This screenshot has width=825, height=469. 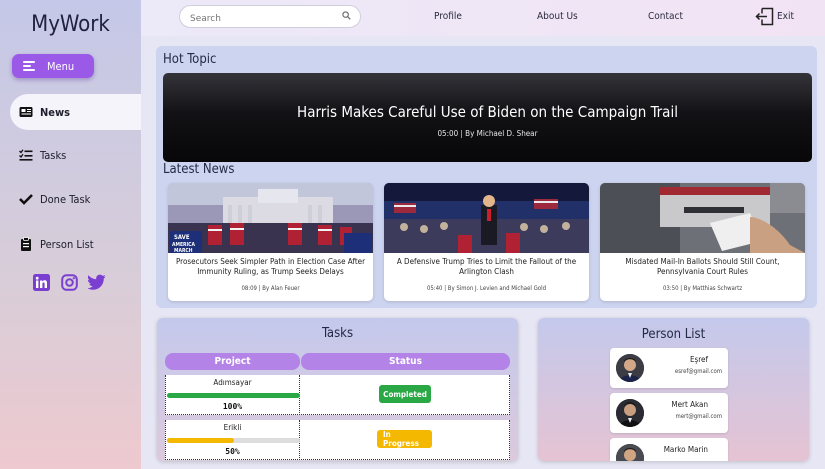 What do you see at coordinates (689, 404) in the screenshot?
I see `person-name: Mert Akan` at bounding box center [689, 404].